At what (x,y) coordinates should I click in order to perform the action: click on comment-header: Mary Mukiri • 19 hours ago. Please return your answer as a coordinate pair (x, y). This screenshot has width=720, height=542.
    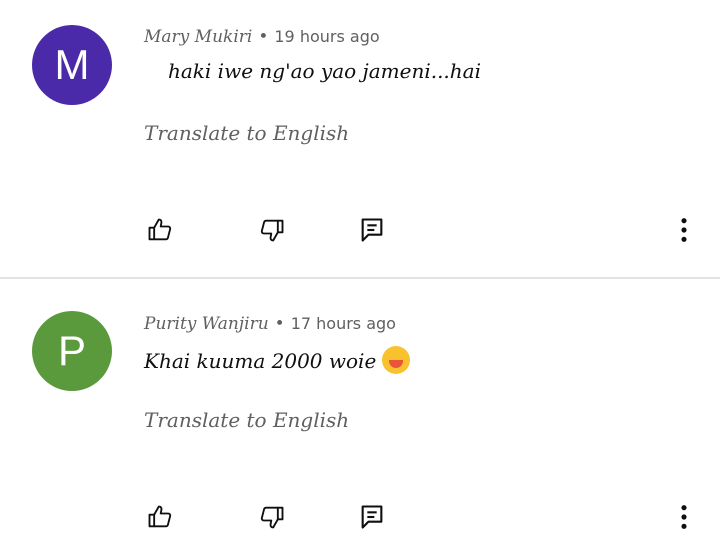
    Looking at the image, I should click on (262, 37).